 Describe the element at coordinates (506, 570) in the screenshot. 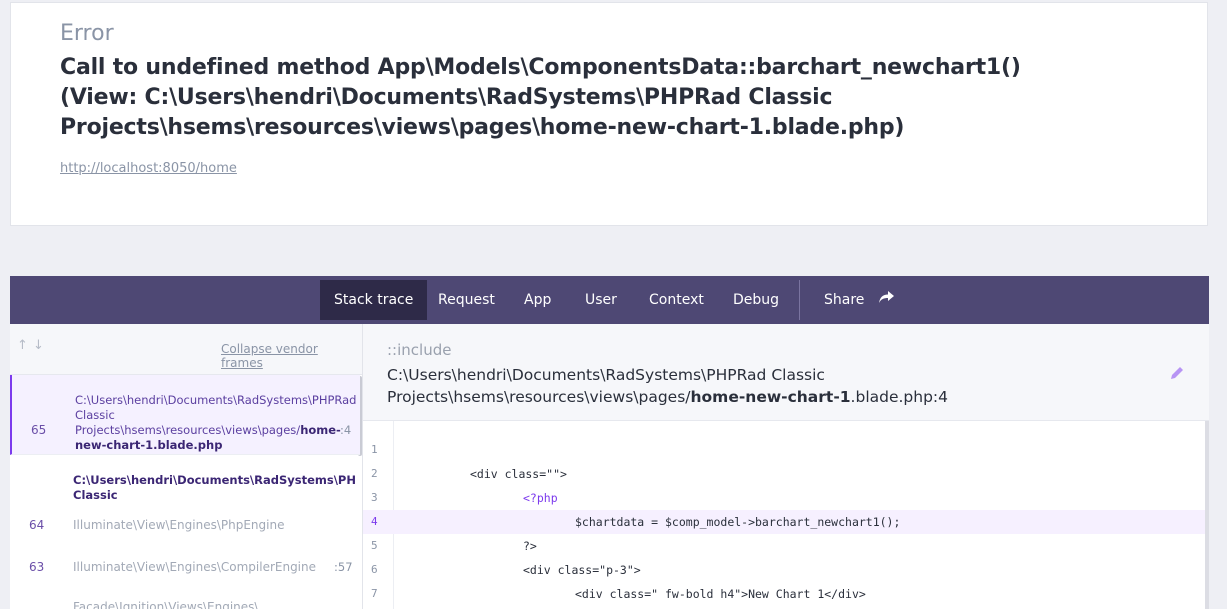

I see `code-line: 6 <div class="p-3">` at that location.